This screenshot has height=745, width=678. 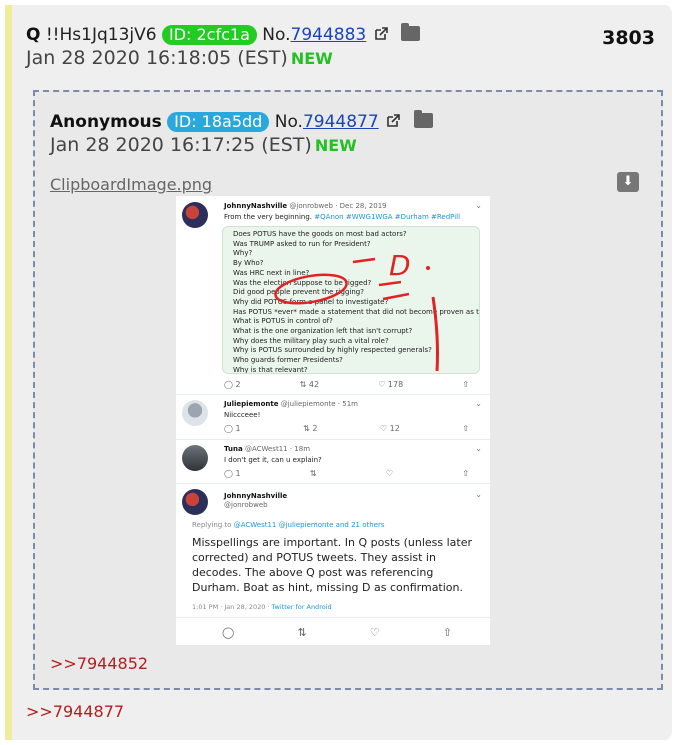 What do you see at coordinates (268, 217) in the screenshot?
I see `tweet-text-prefix: From the very beginning.` at bounding box center [268, 217].